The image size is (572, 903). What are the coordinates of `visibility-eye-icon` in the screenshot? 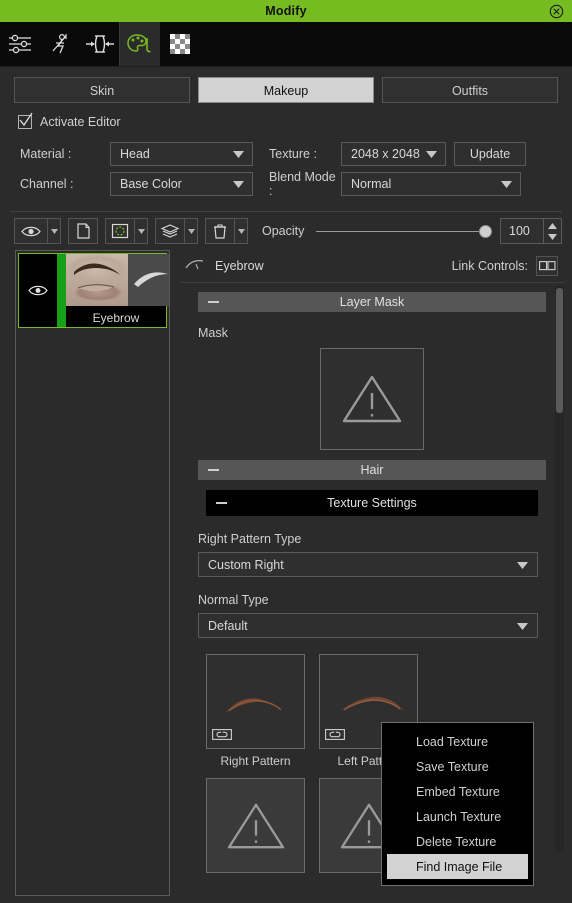 It's located at (31, 231).